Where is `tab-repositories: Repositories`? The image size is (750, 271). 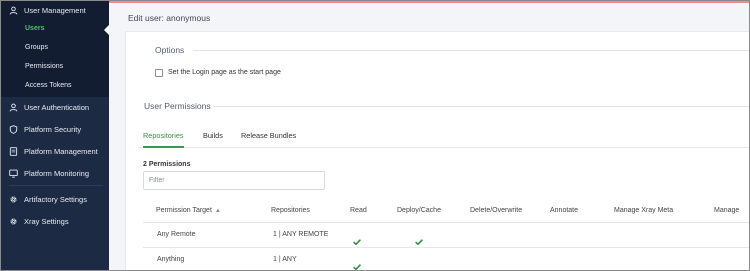 tab-repositories: Repositories is located at coordinates (163, 135).